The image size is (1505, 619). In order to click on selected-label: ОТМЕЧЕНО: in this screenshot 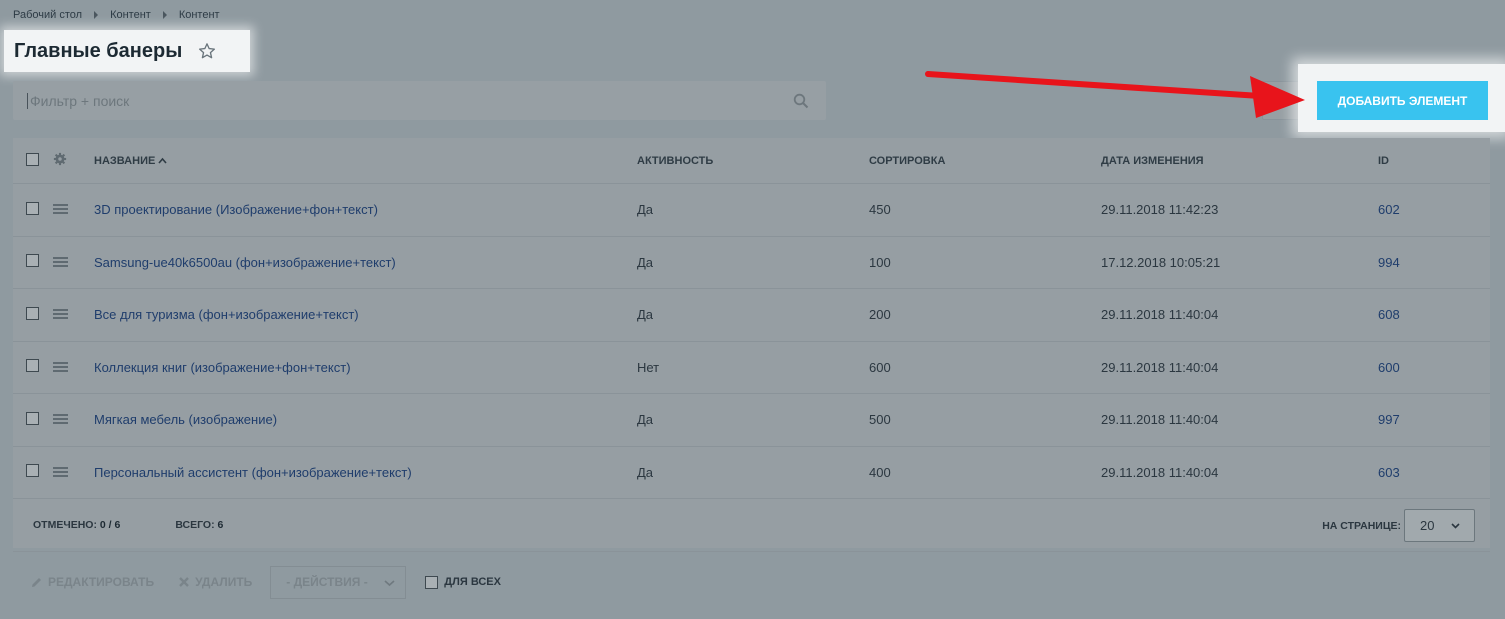, I will do `click(65, 525)`.